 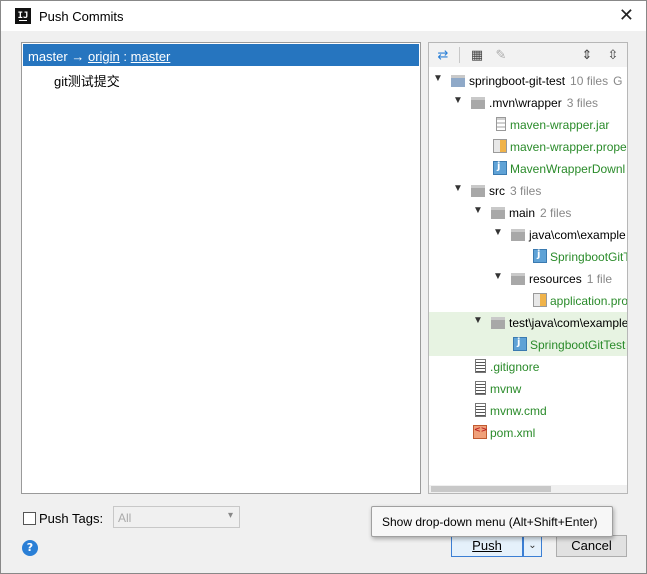 What do you see at coordinates (151, 56) in the screenshot?
I see `remote-branch-link: master` at bounding box center [151, 56].